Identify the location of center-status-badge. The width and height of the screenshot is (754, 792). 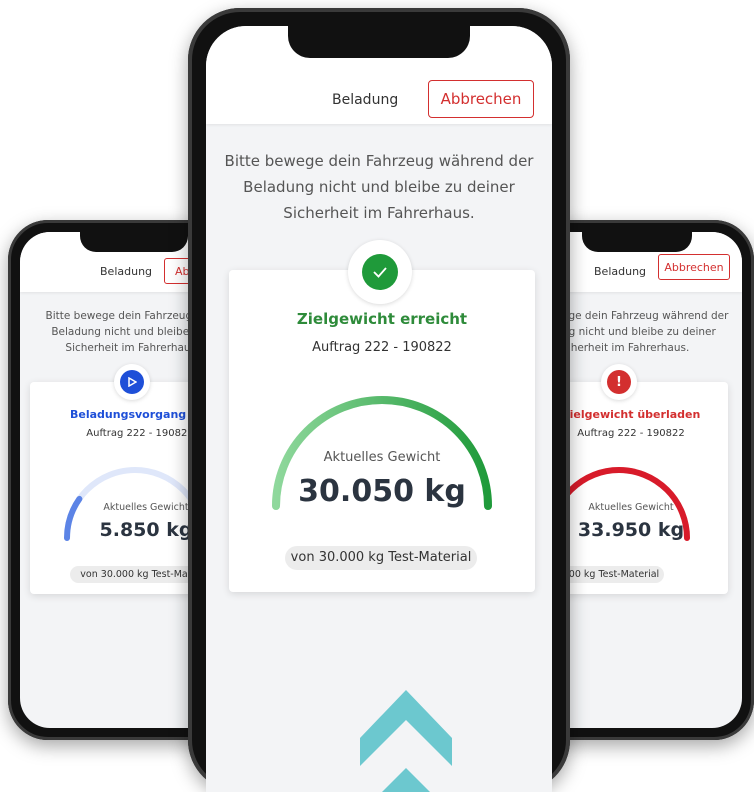
(380, 272).